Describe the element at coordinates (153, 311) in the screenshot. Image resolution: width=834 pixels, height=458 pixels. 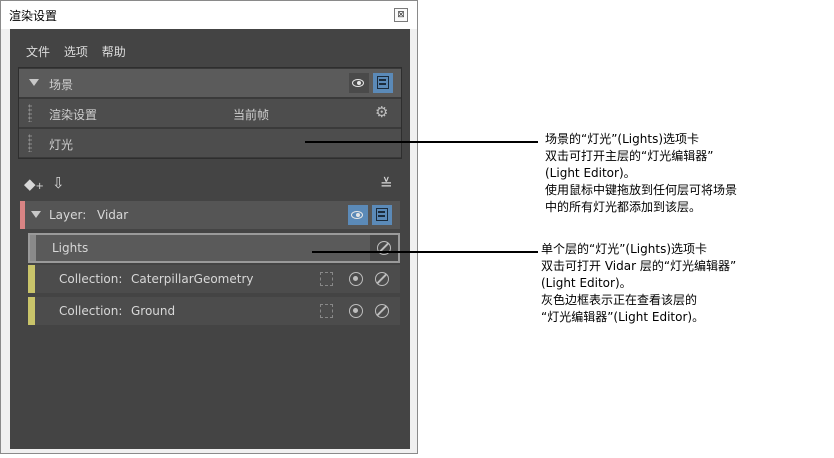
I see `collection-name: Ground` at that location.